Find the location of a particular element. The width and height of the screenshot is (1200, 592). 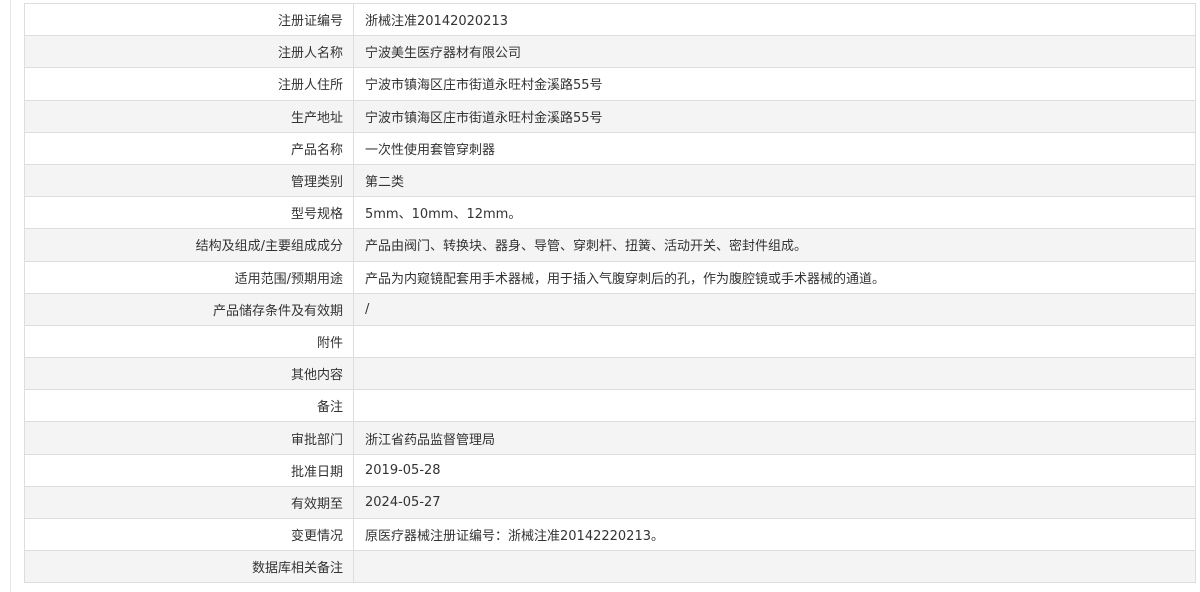

row-storage-validity: 产品储存条件及有效期 / is located at coordinates (610, 309).